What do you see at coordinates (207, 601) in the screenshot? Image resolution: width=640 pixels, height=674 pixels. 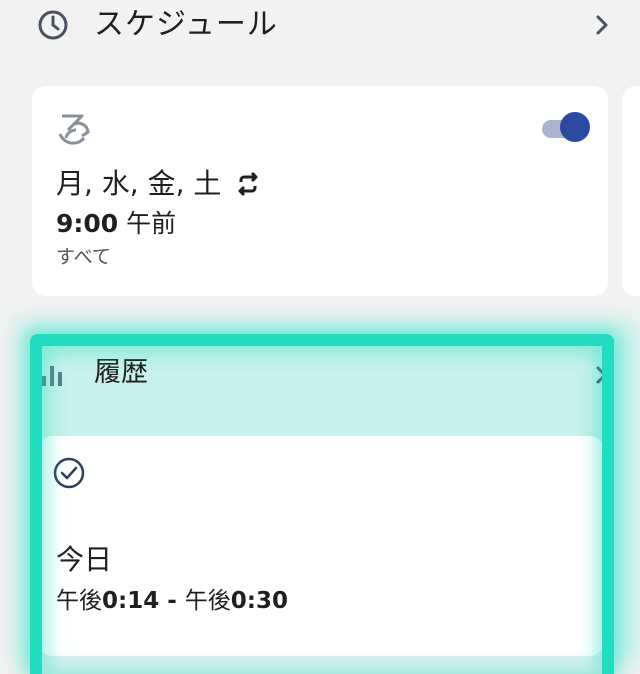 I see `range-end-prefix: 午後` at bounding box center [207, 601].